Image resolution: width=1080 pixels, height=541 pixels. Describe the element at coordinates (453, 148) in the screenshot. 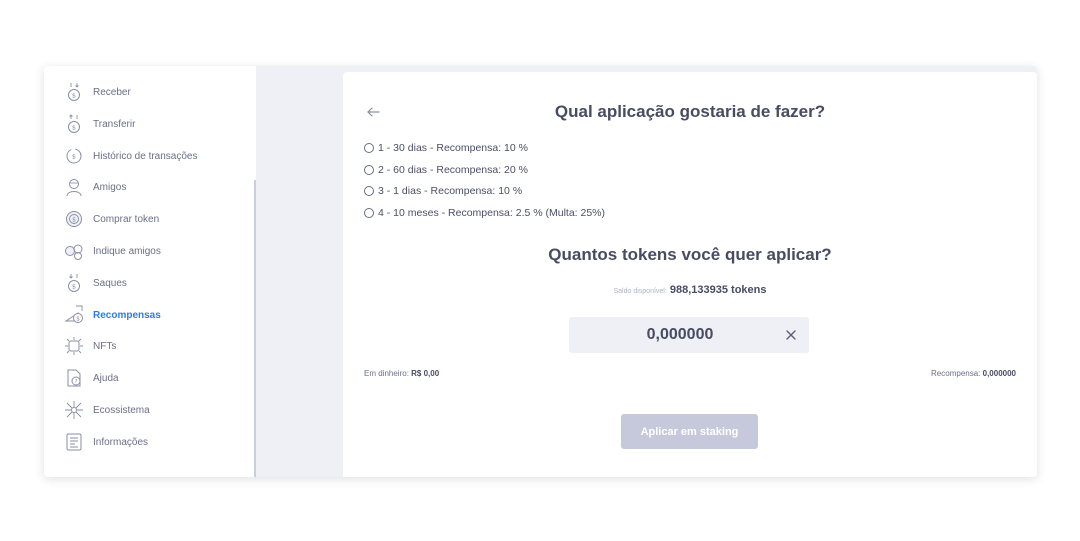

I see `option-label: 1 - 30 dias - Recompensa: 10 %` at that location.